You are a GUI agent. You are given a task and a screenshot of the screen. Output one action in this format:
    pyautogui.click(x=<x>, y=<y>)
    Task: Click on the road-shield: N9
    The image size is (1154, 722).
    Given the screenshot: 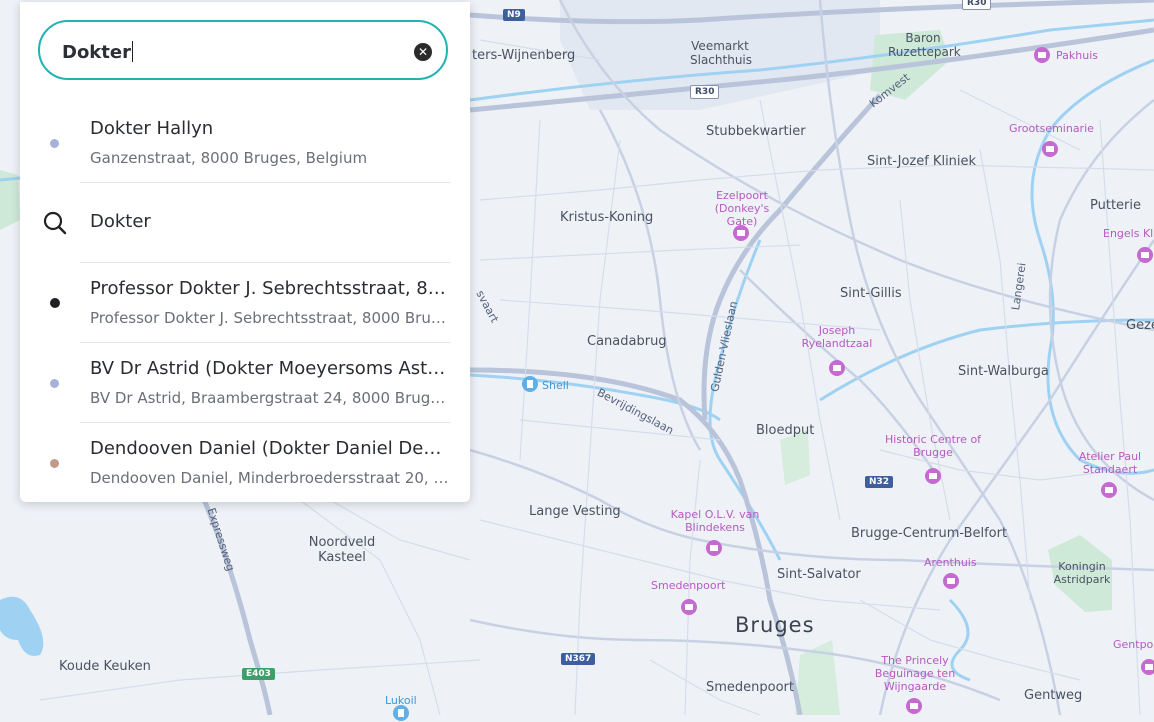 What is the action you would take?
    pyautogui.click(x=514, y=15)
    